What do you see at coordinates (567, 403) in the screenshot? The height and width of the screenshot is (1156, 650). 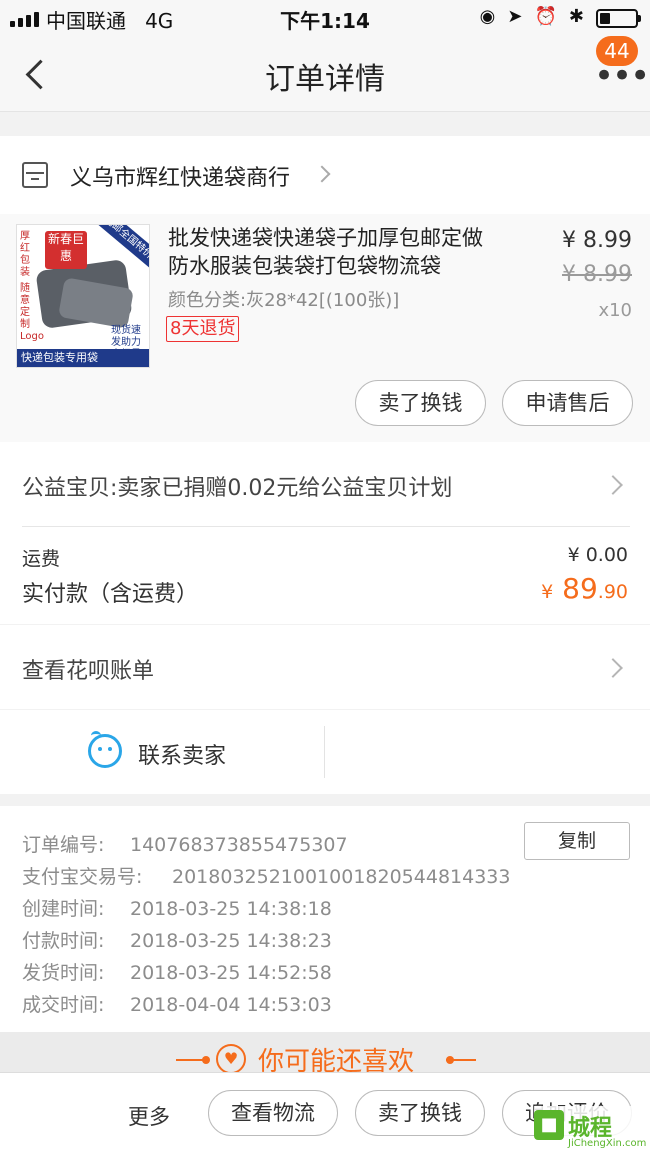 I see `after-sale-button: 申请售后` at bounding box center [567, 403].